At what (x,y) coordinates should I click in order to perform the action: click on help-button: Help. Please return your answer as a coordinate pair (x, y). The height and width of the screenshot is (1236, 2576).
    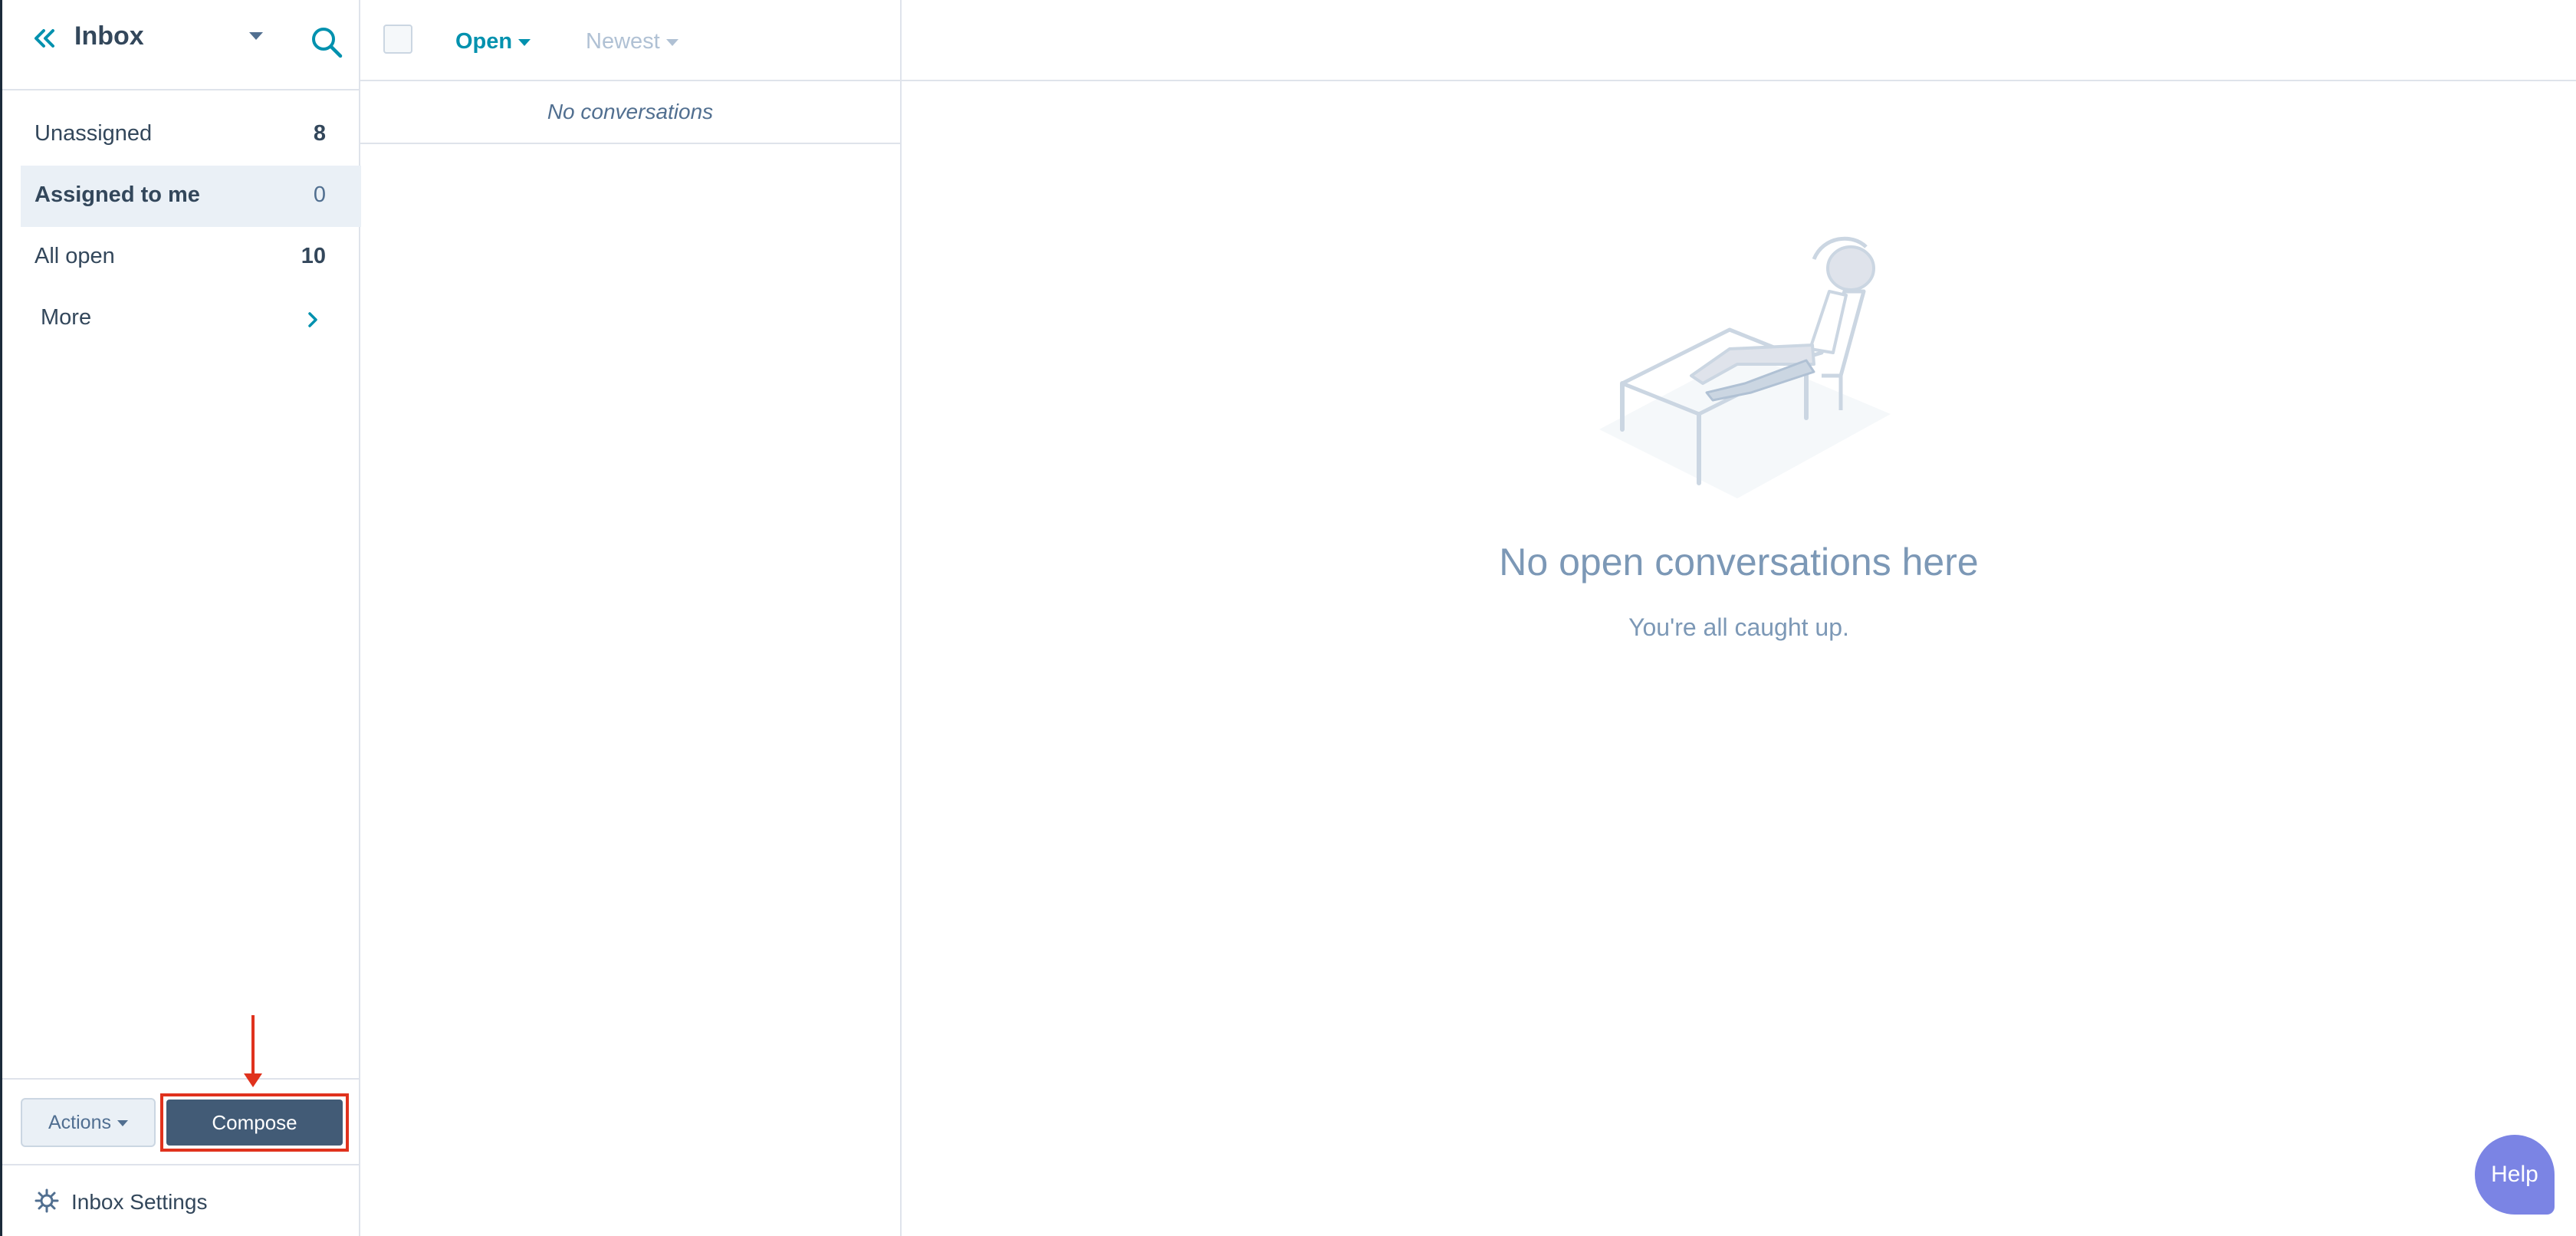
    Looking at the image, I should click on (2515, 1175).